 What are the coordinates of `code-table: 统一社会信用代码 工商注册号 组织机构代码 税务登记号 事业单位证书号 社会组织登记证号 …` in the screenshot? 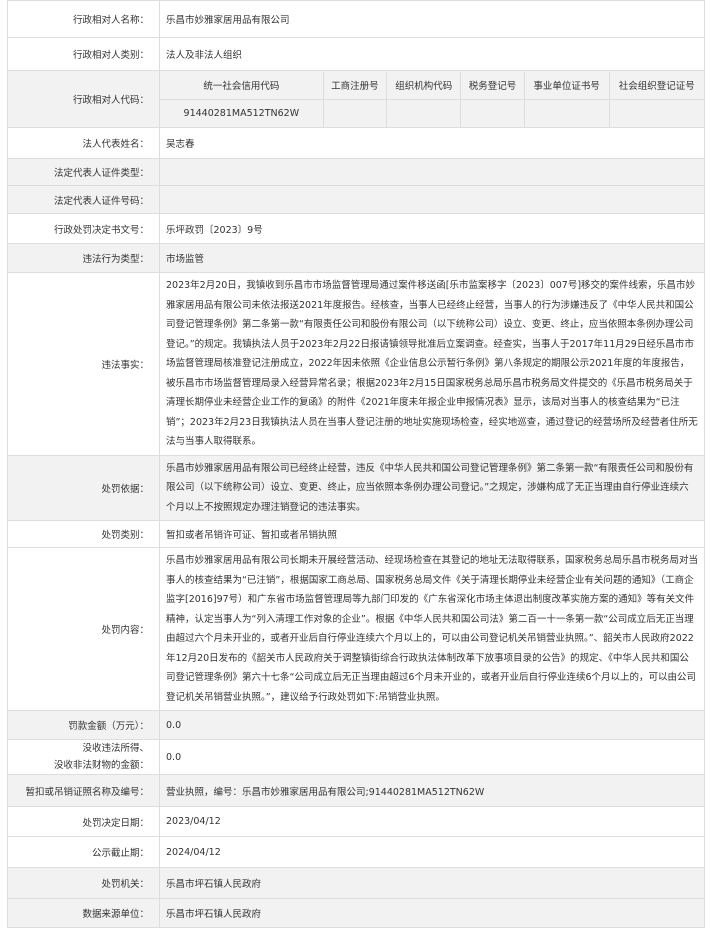 It's located at (432, 99).